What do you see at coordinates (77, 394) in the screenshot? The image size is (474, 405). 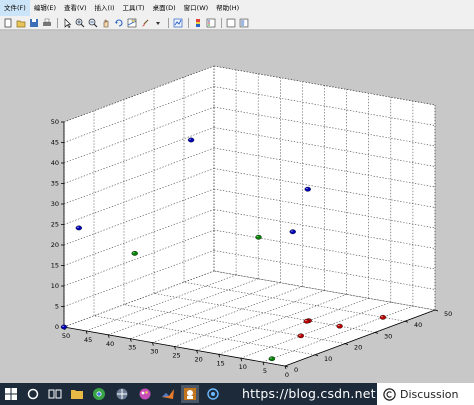 I see `file-explorer-icon` at bounding box center [77, 394].